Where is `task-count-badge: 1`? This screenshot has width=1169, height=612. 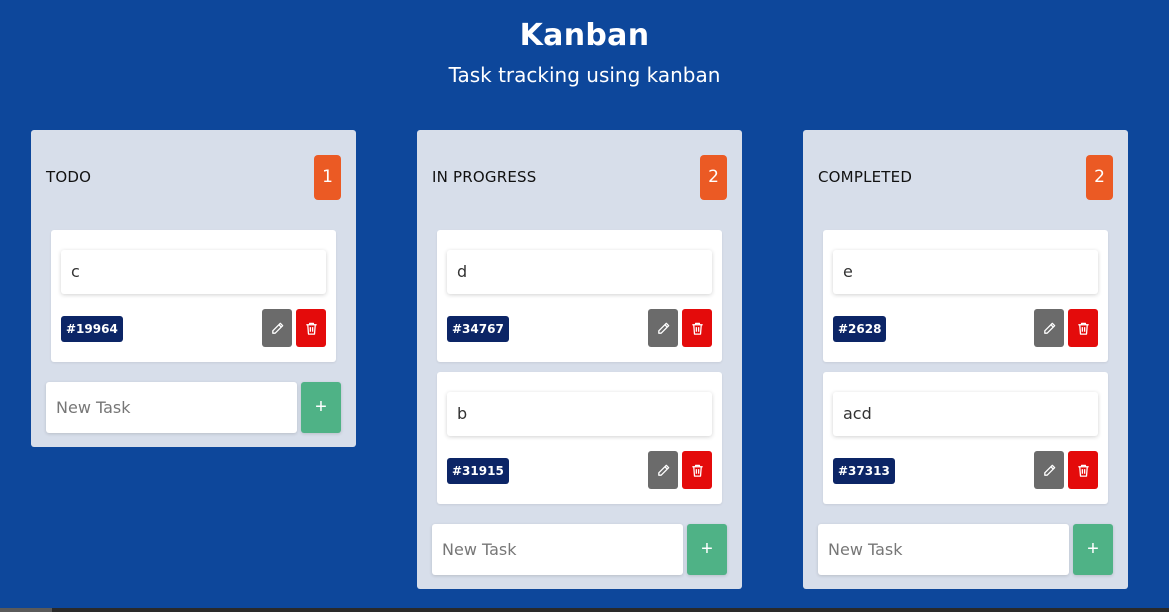
task-count-badge: 1 is located at coordinates (327, 177).